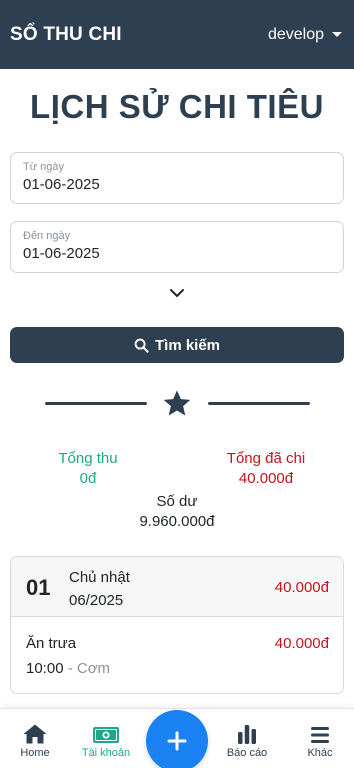  Describe the element at coordinates (320, 735) in the screenshot. I see `menu-icon` at that location.